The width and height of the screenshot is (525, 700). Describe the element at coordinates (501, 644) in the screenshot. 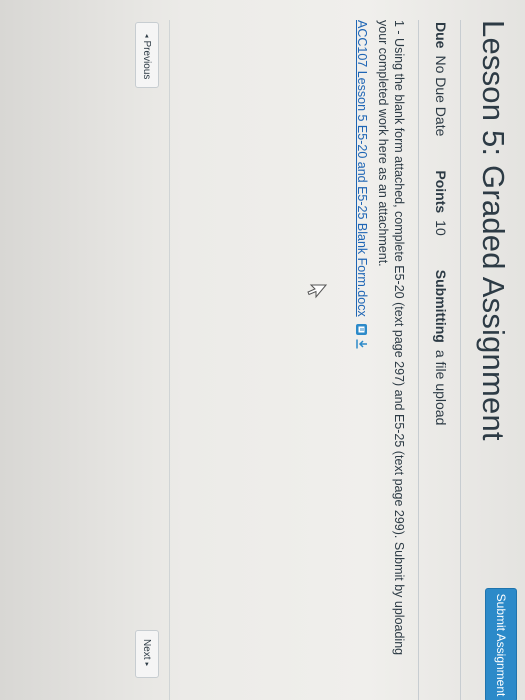

I see `submit-assignment-button: Submit Assignment` at that location.